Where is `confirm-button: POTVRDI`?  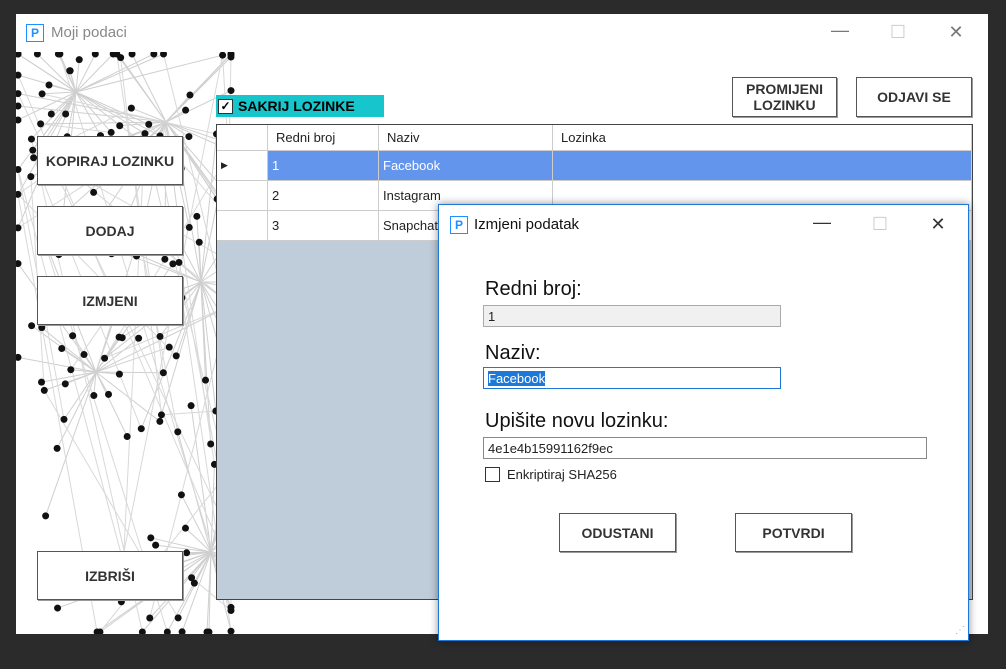
confirm-button: POTVRDI is located at coordinates (793, 532).